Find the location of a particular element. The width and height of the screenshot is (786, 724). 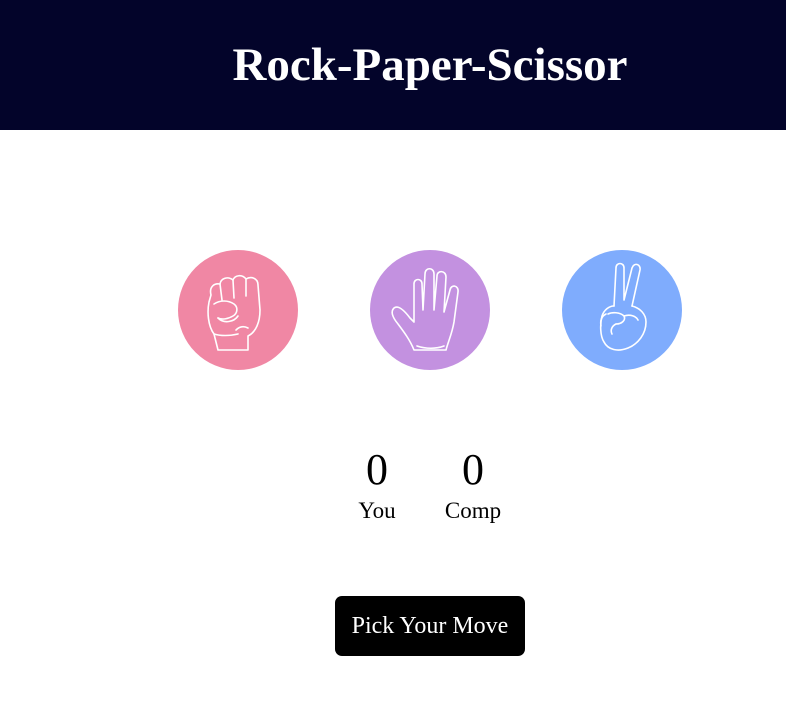

paper-choice-button is located at coordinates (430, 310).